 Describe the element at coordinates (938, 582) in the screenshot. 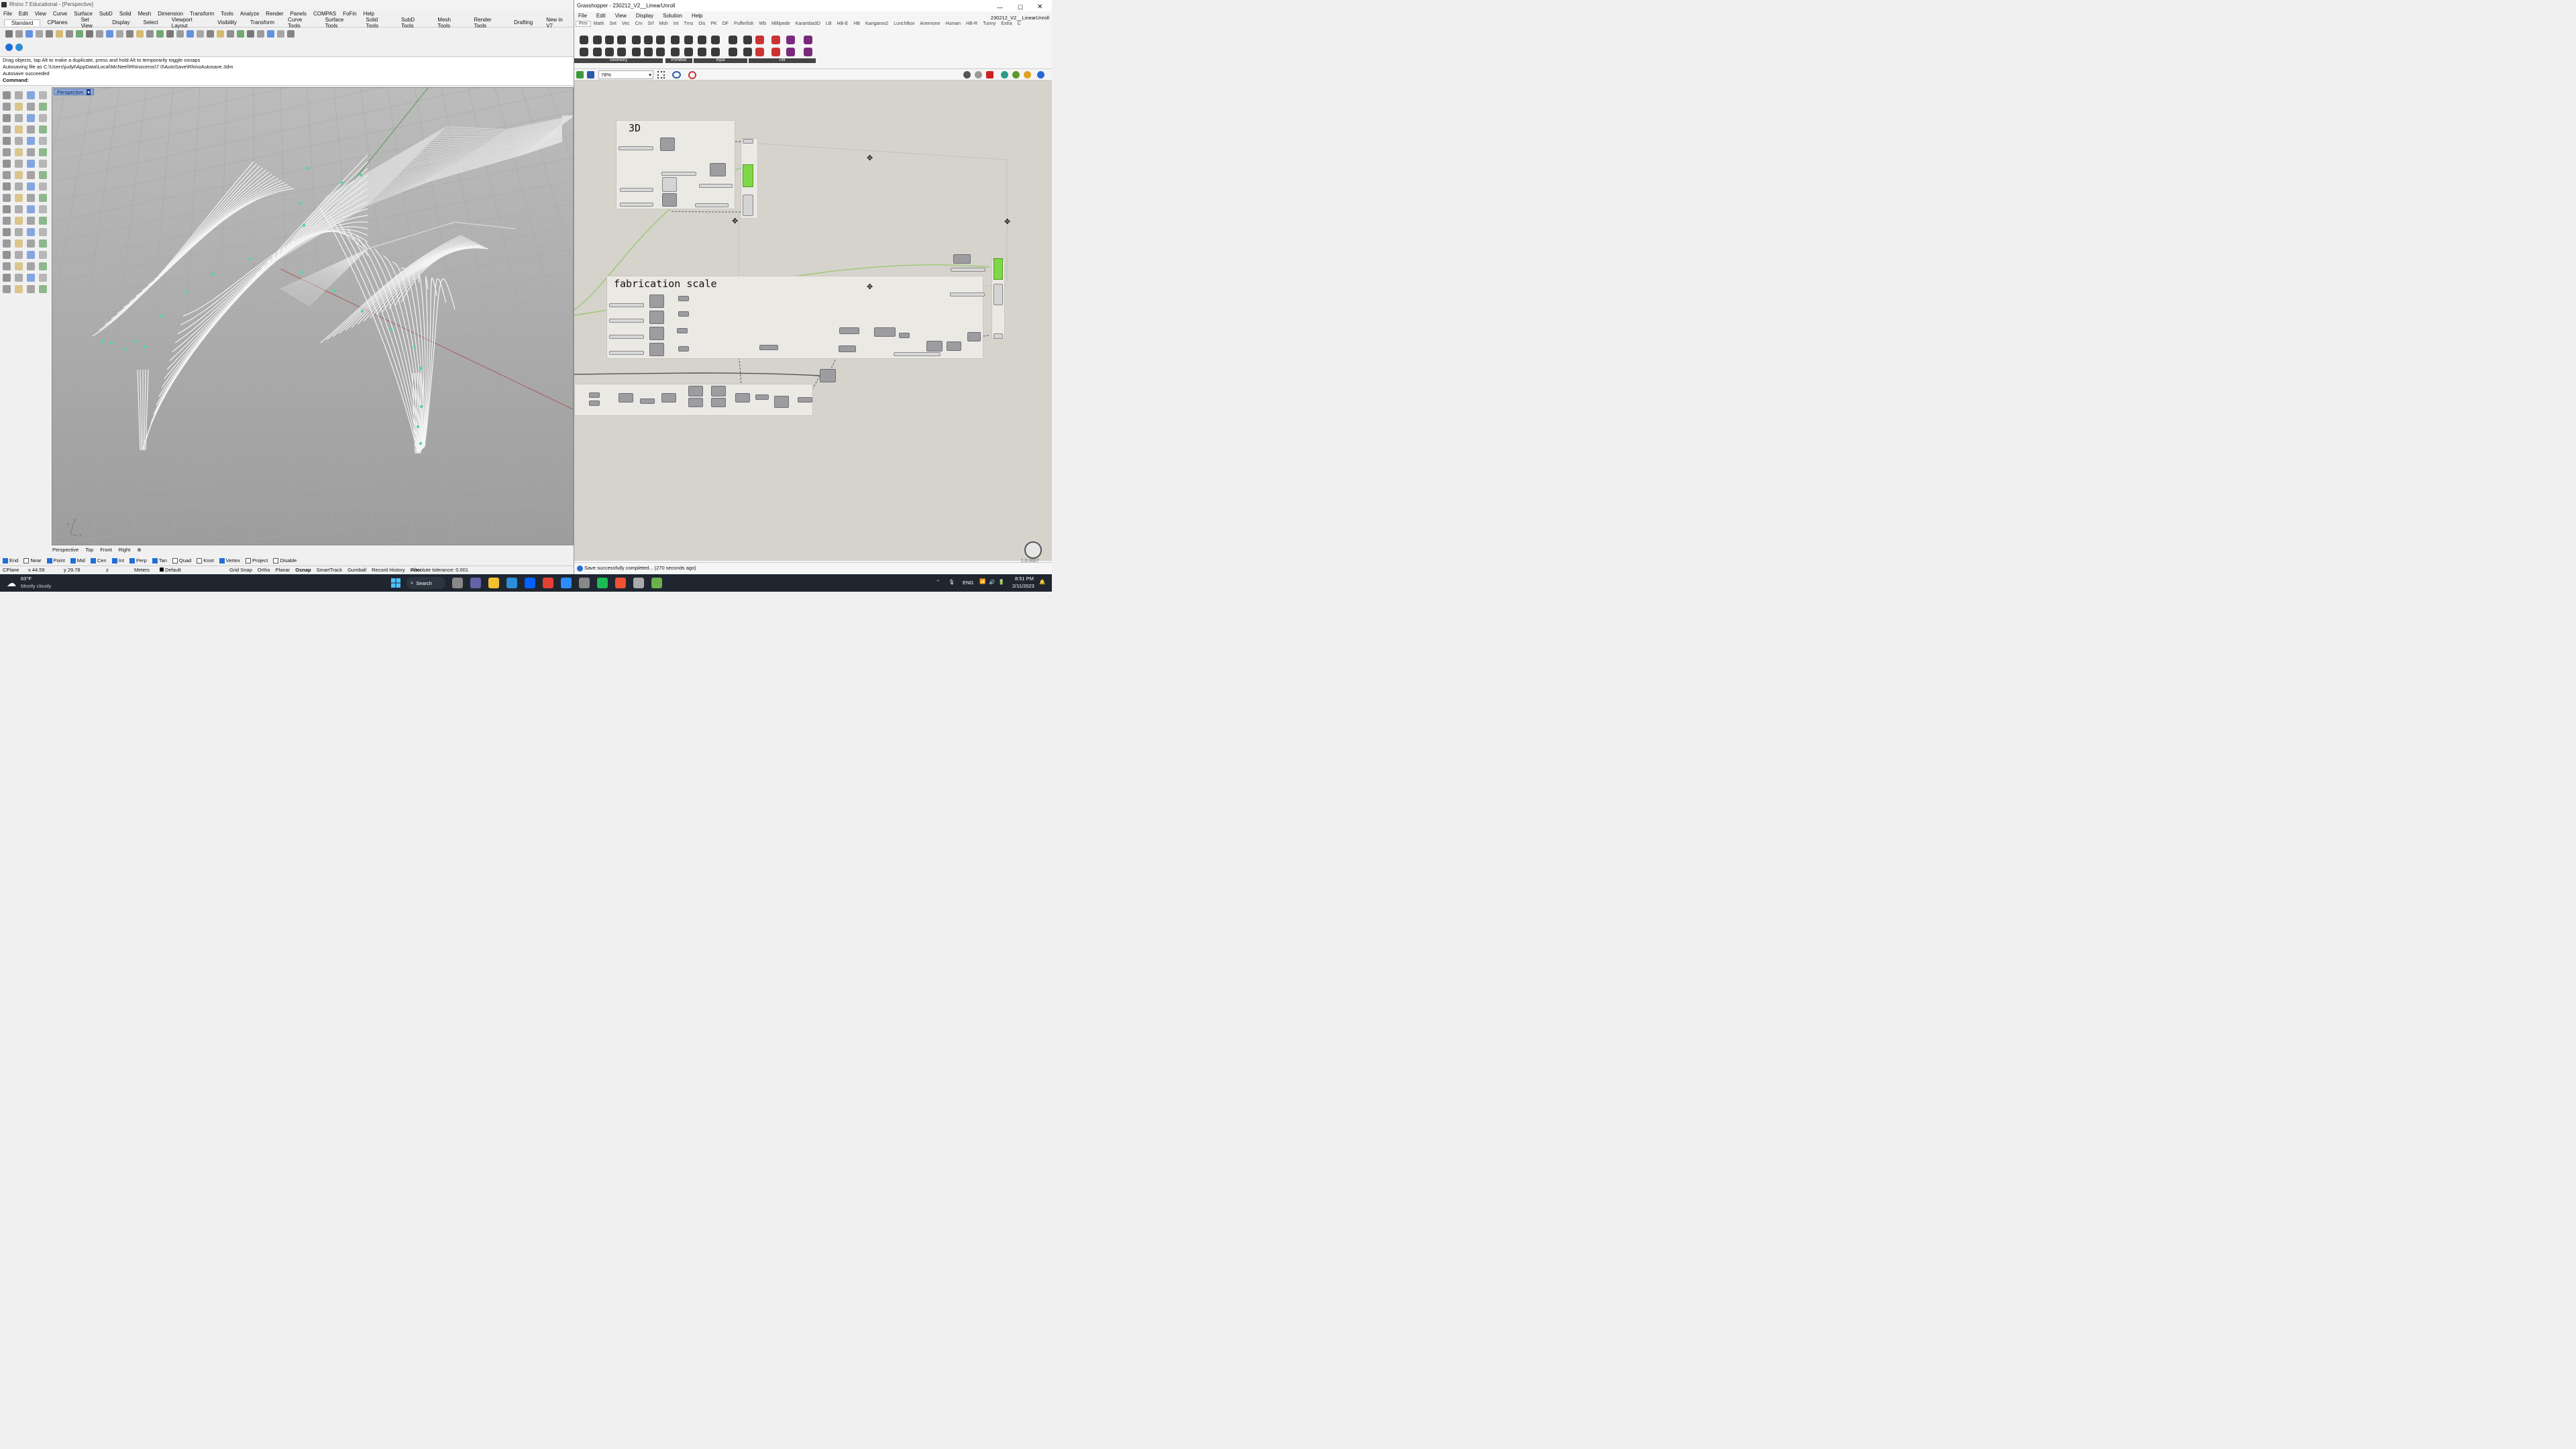

I see `chevron-up-icon: ⌃` at that location.